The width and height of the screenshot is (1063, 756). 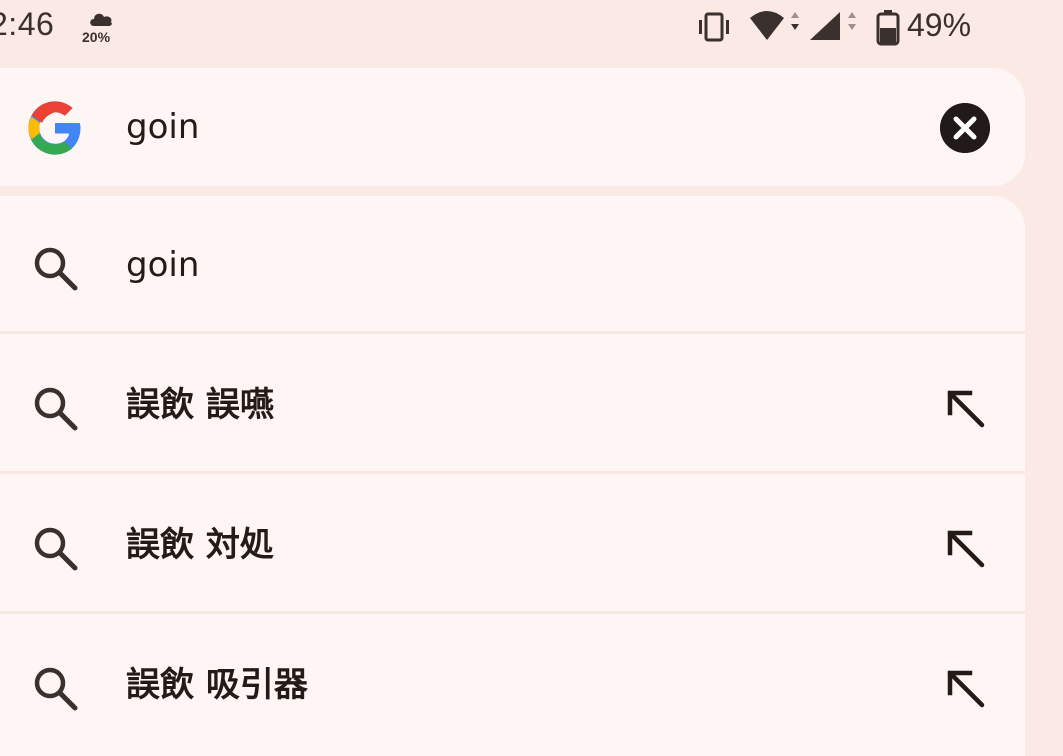 I want to click on precip-chance: 20%, so click(x=96, y=37).